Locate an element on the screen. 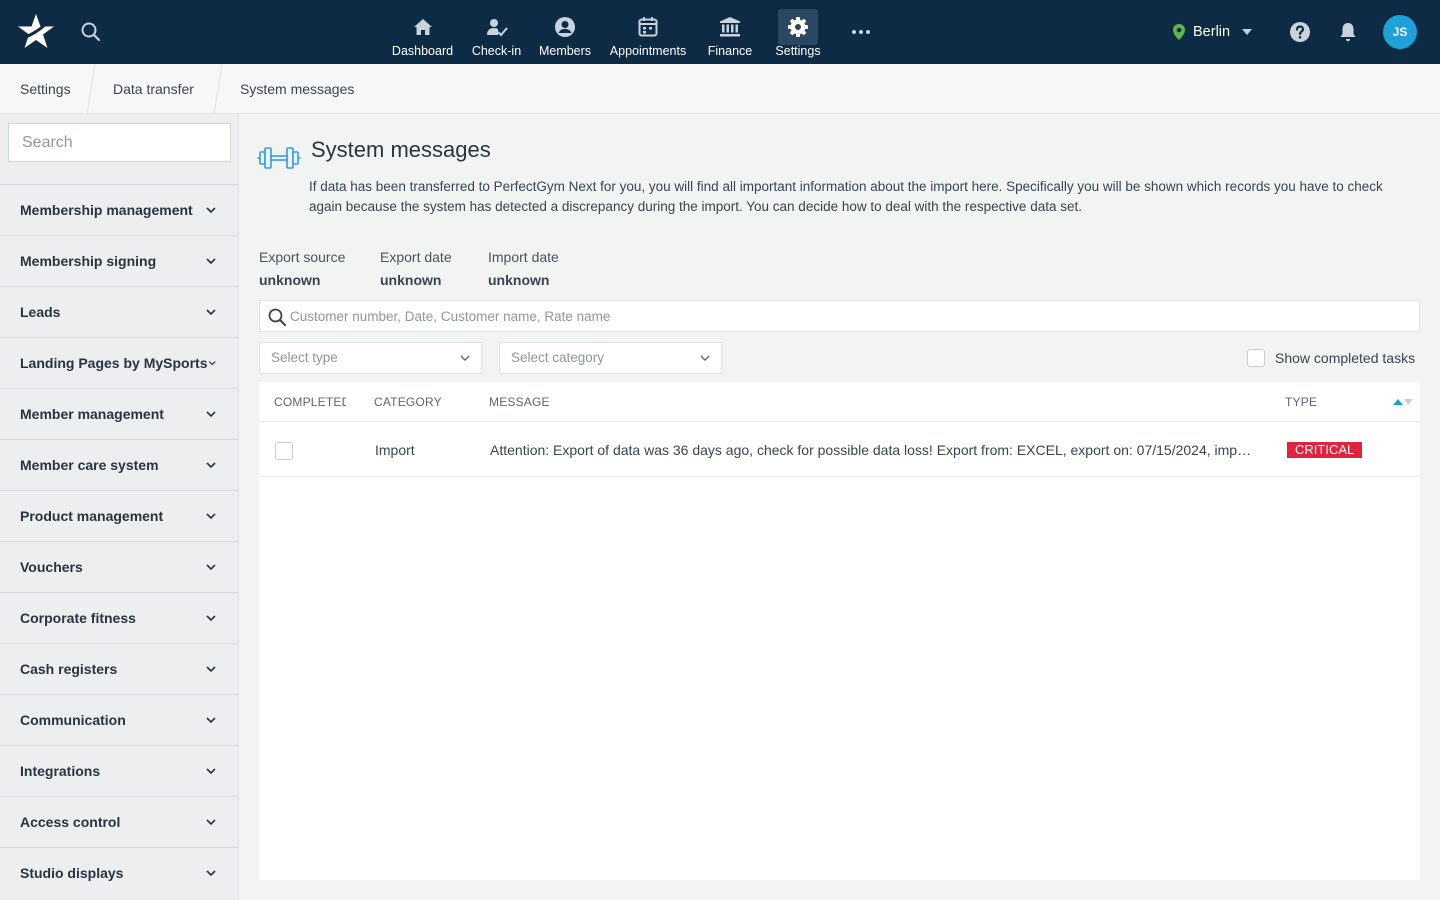 The width and height of the screenshot is (1440, 900). nav-finance: Finance is located at coordinates (730, 32).